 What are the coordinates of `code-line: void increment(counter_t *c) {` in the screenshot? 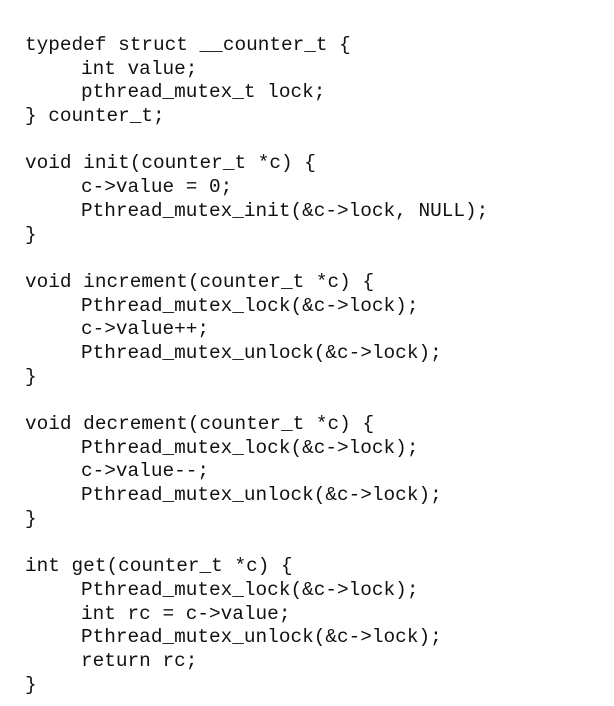 It's located at (200, 281).